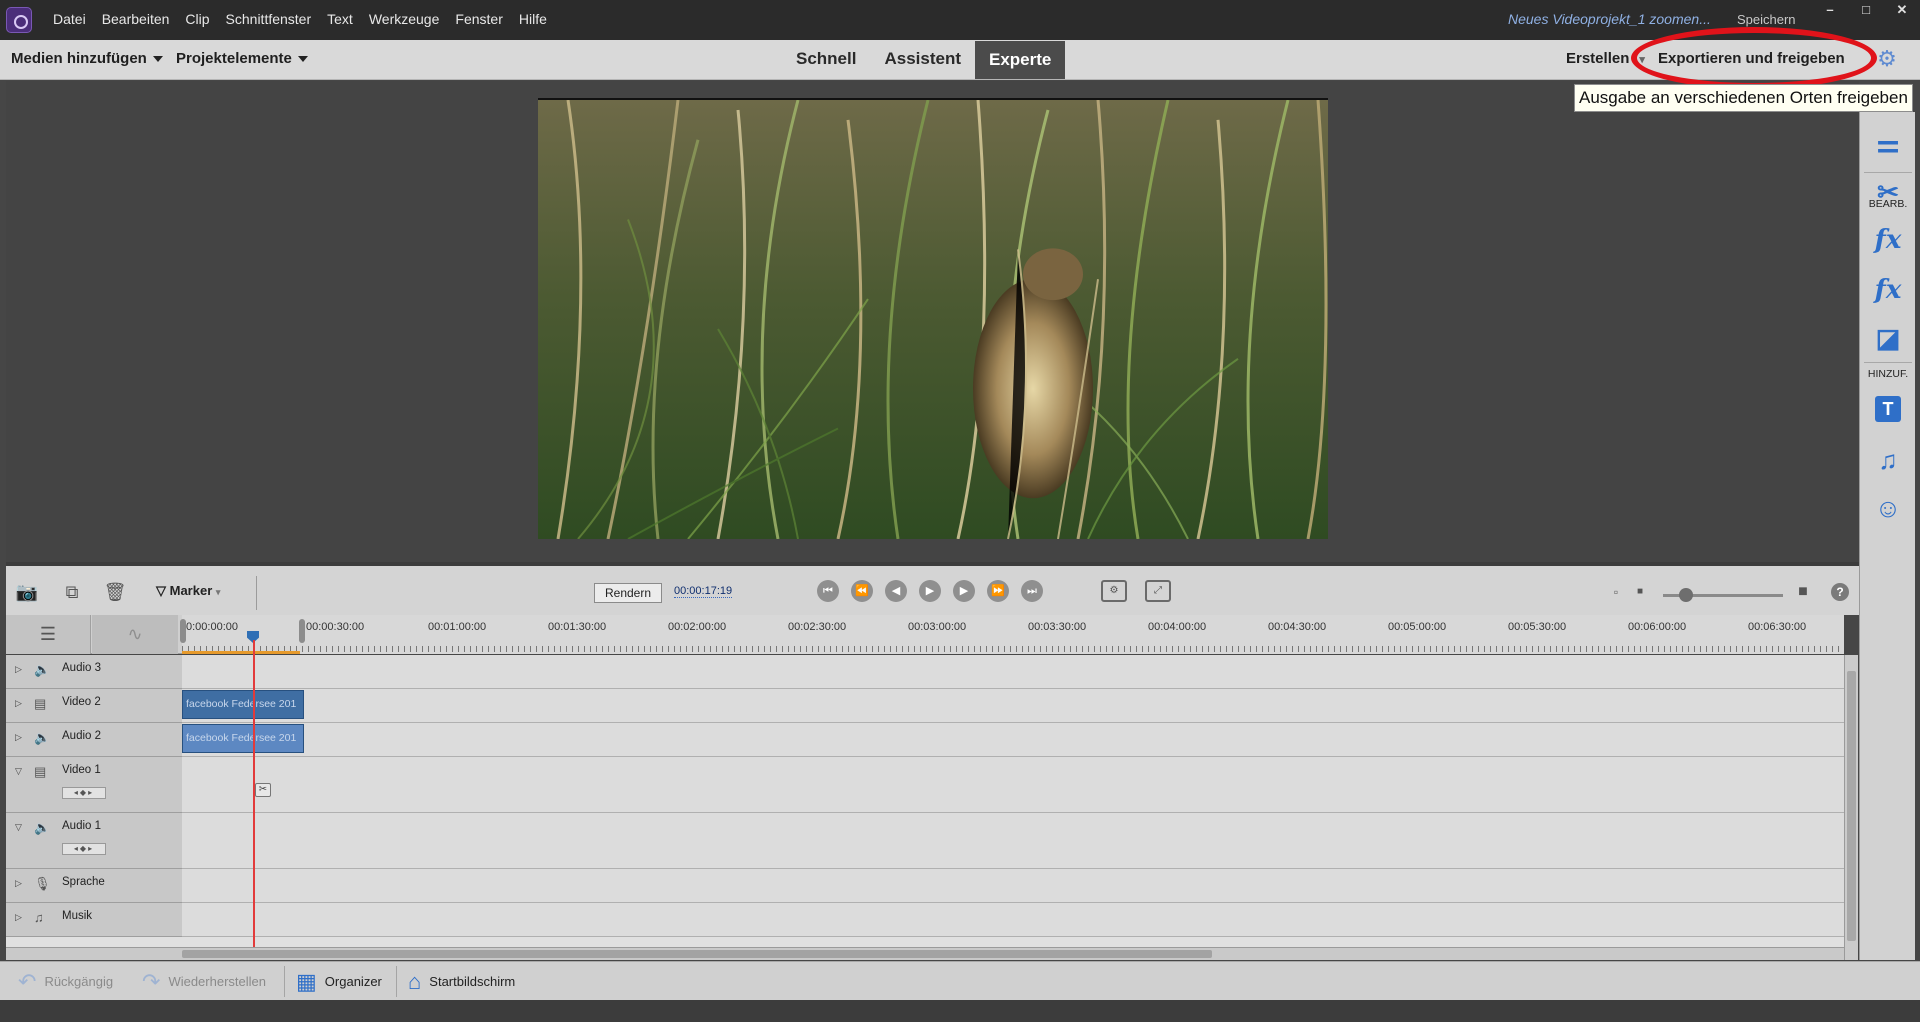  Describe the element at coordinates (1902, 10) in the screenshot. I see `close-button: ✕` at that location.